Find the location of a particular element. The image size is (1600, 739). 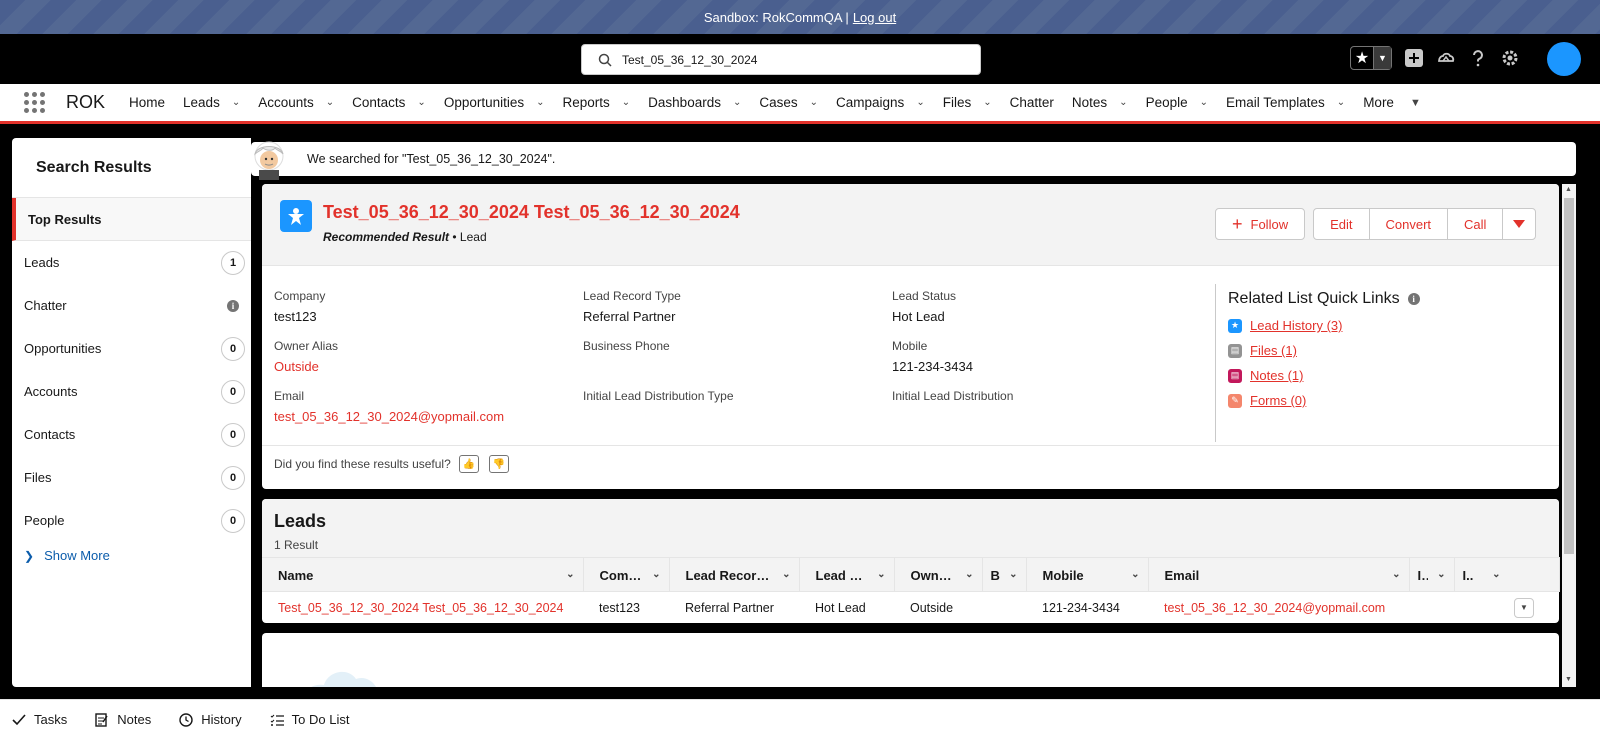

global-header: ★ ▼ is located at coordinates (800, 59).